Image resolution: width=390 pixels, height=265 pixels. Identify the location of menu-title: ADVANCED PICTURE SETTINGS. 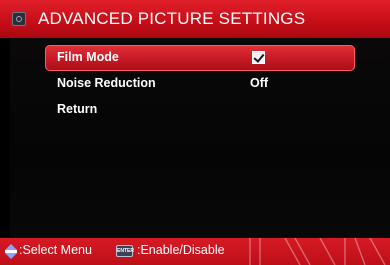
(172, 18).